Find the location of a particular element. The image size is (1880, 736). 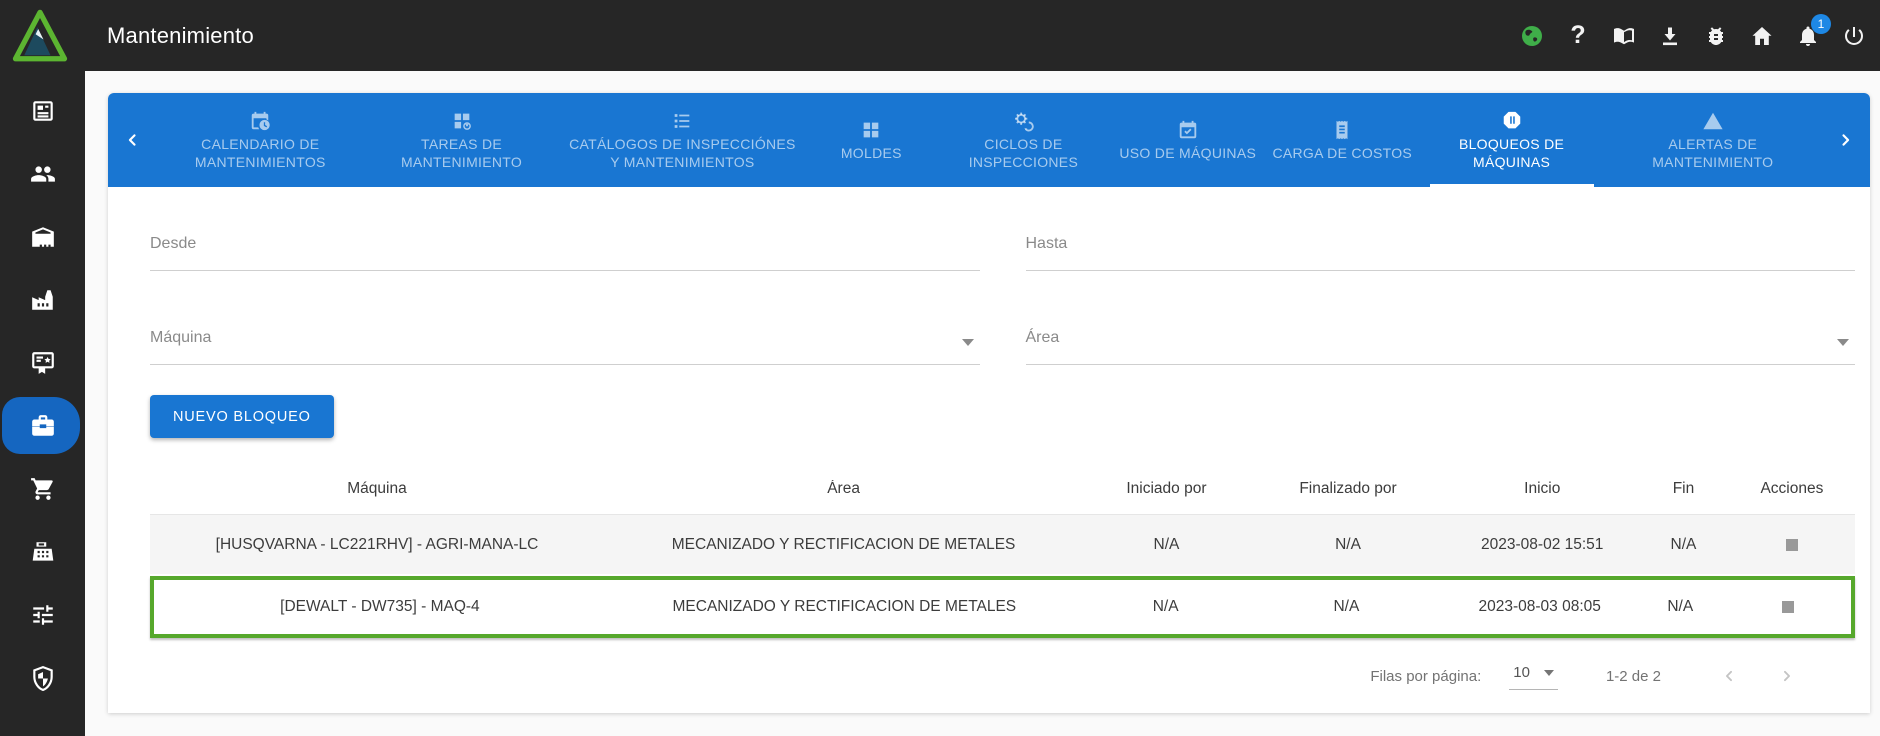

bell-icon: 1 is located at coordinates (1813, 30).